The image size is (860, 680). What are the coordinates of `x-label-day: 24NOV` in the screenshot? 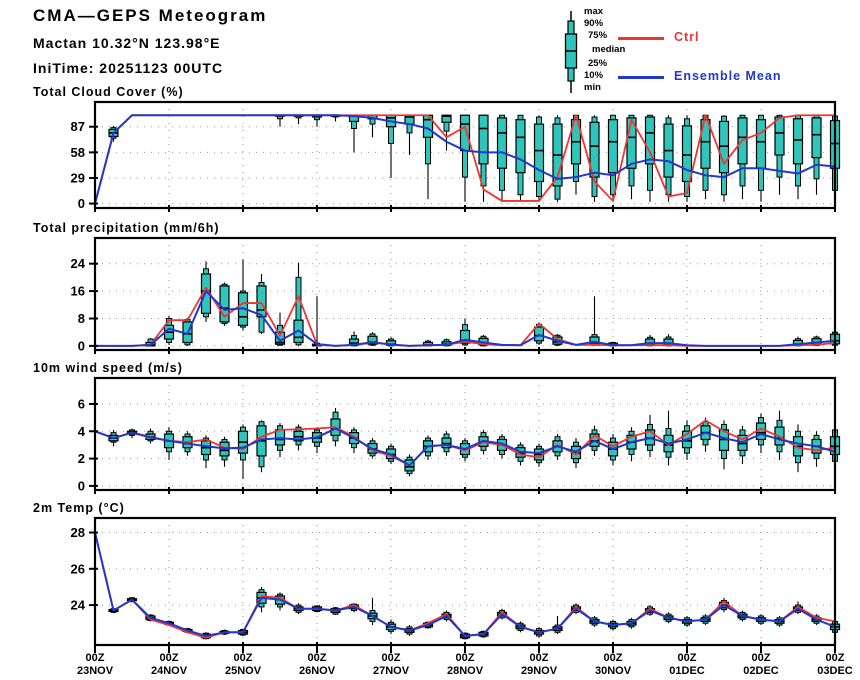 It's located at (169, 671).